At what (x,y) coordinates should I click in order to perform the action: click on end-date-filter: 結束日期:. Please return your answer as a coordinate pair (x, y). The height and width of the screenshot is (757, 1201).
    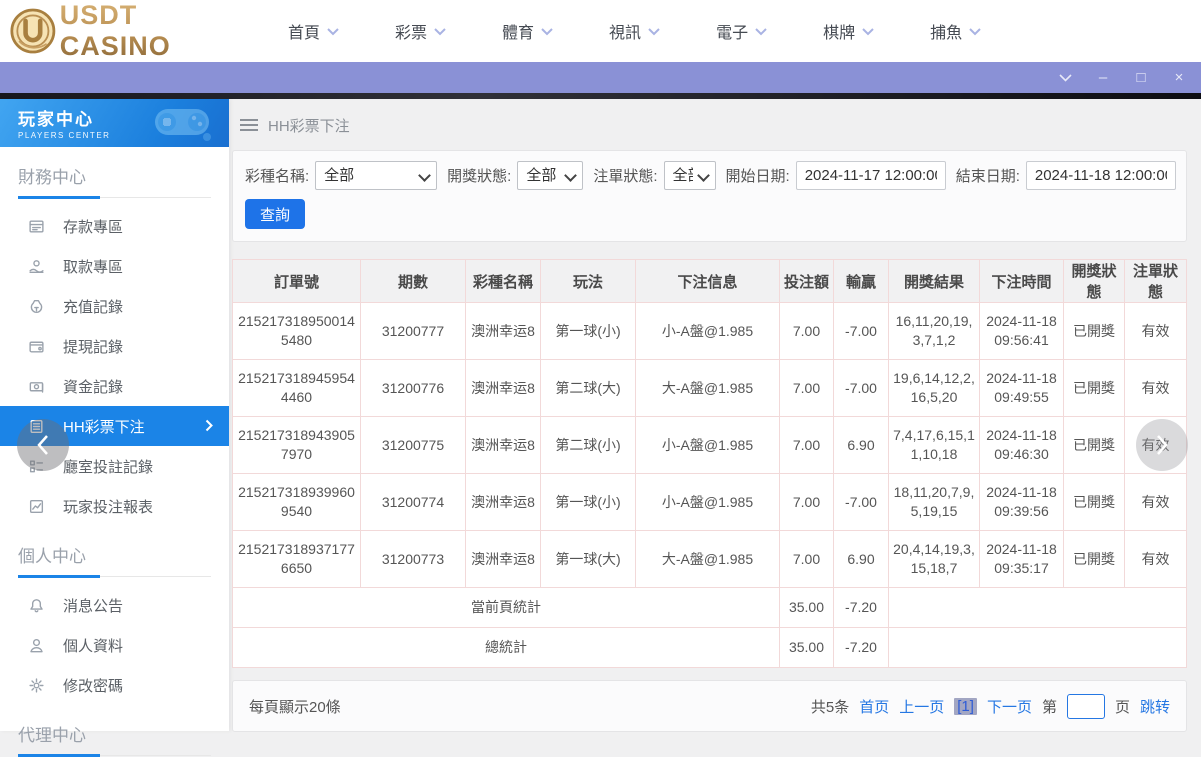
    Looking at the image, I should click on (1066, 175).